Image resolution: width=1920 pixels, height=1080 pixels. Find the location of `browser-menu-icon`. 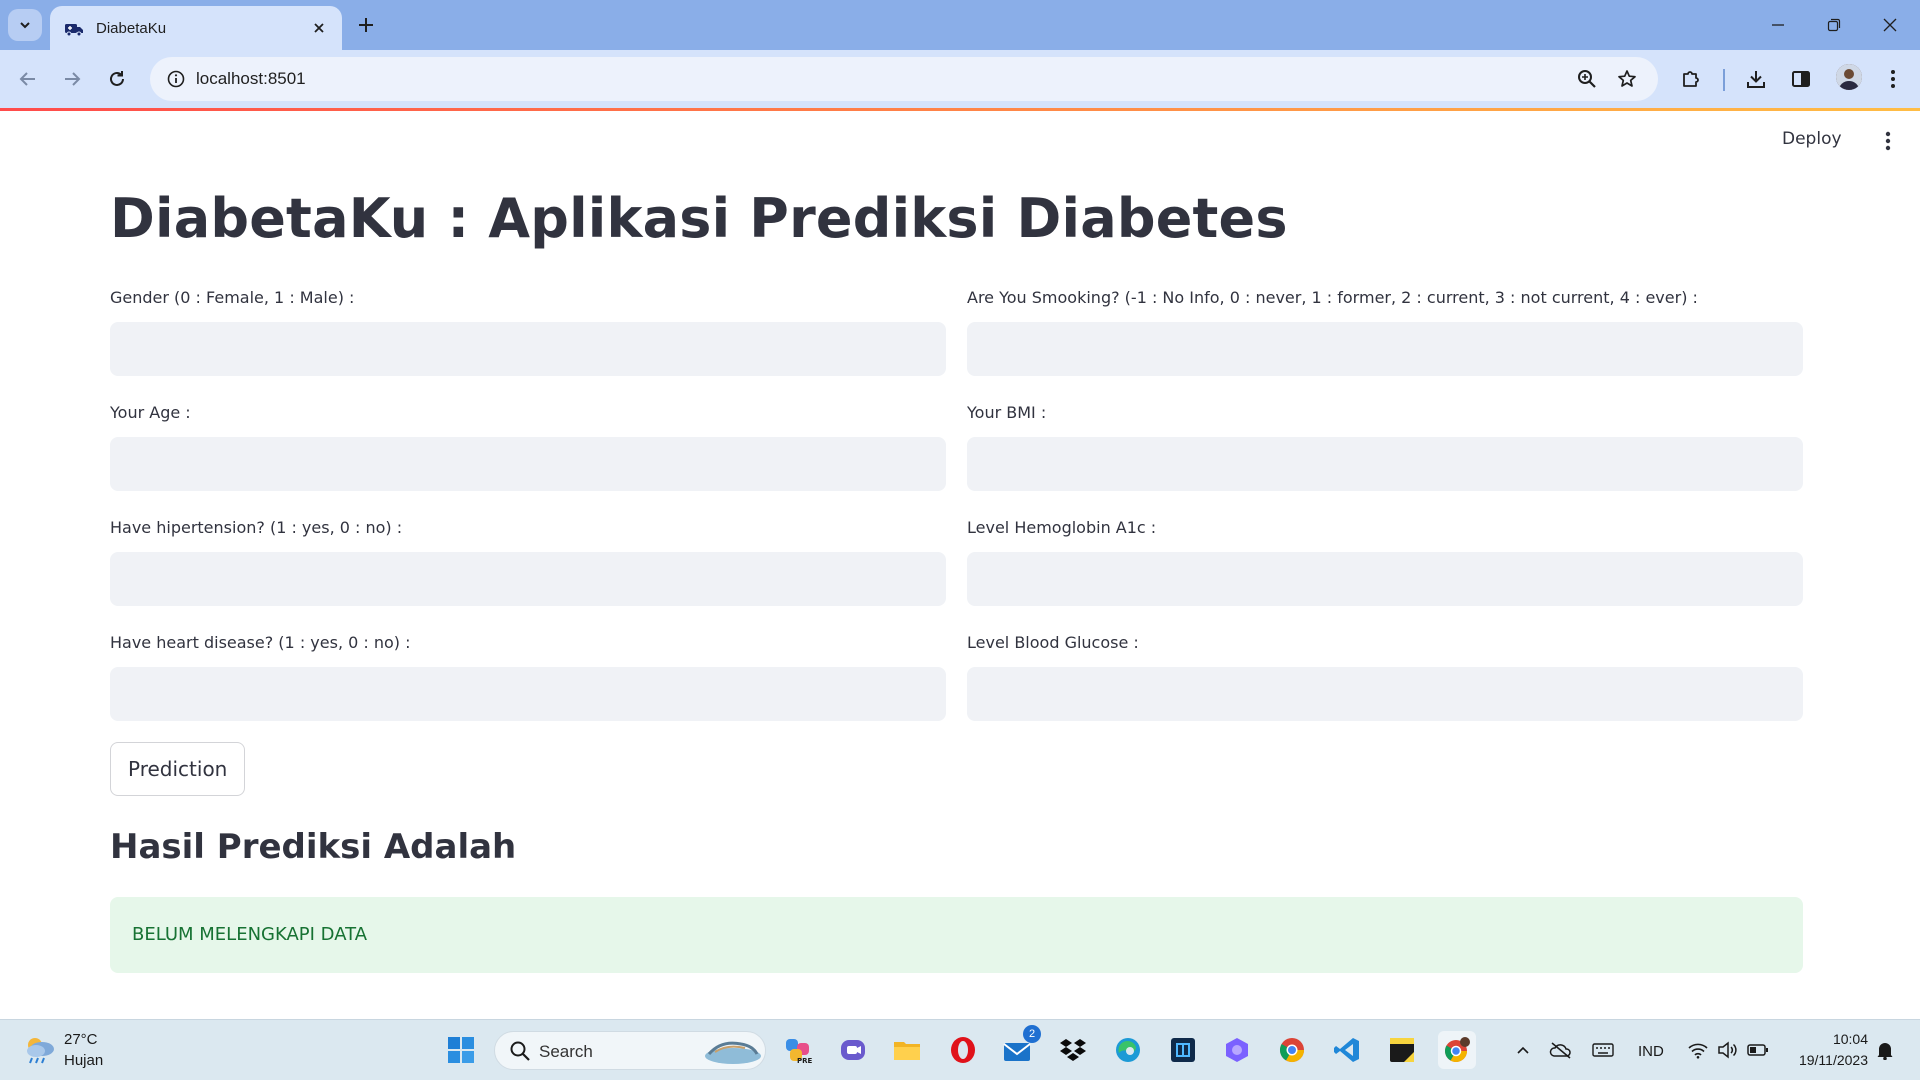

browser-menu-icon is located at coordinates (1893, 79).